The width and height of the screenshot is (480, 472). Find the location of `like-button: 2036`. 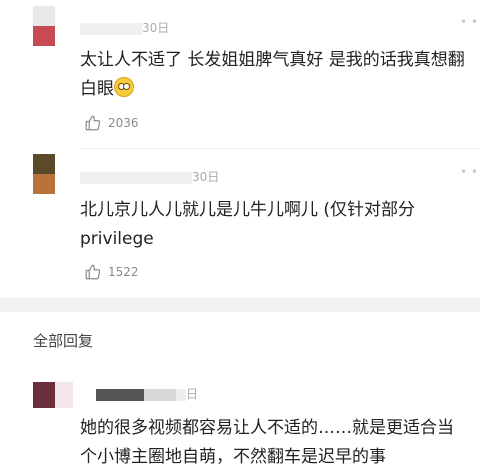

like-button: 2036 is located at coordinates (111, 123).